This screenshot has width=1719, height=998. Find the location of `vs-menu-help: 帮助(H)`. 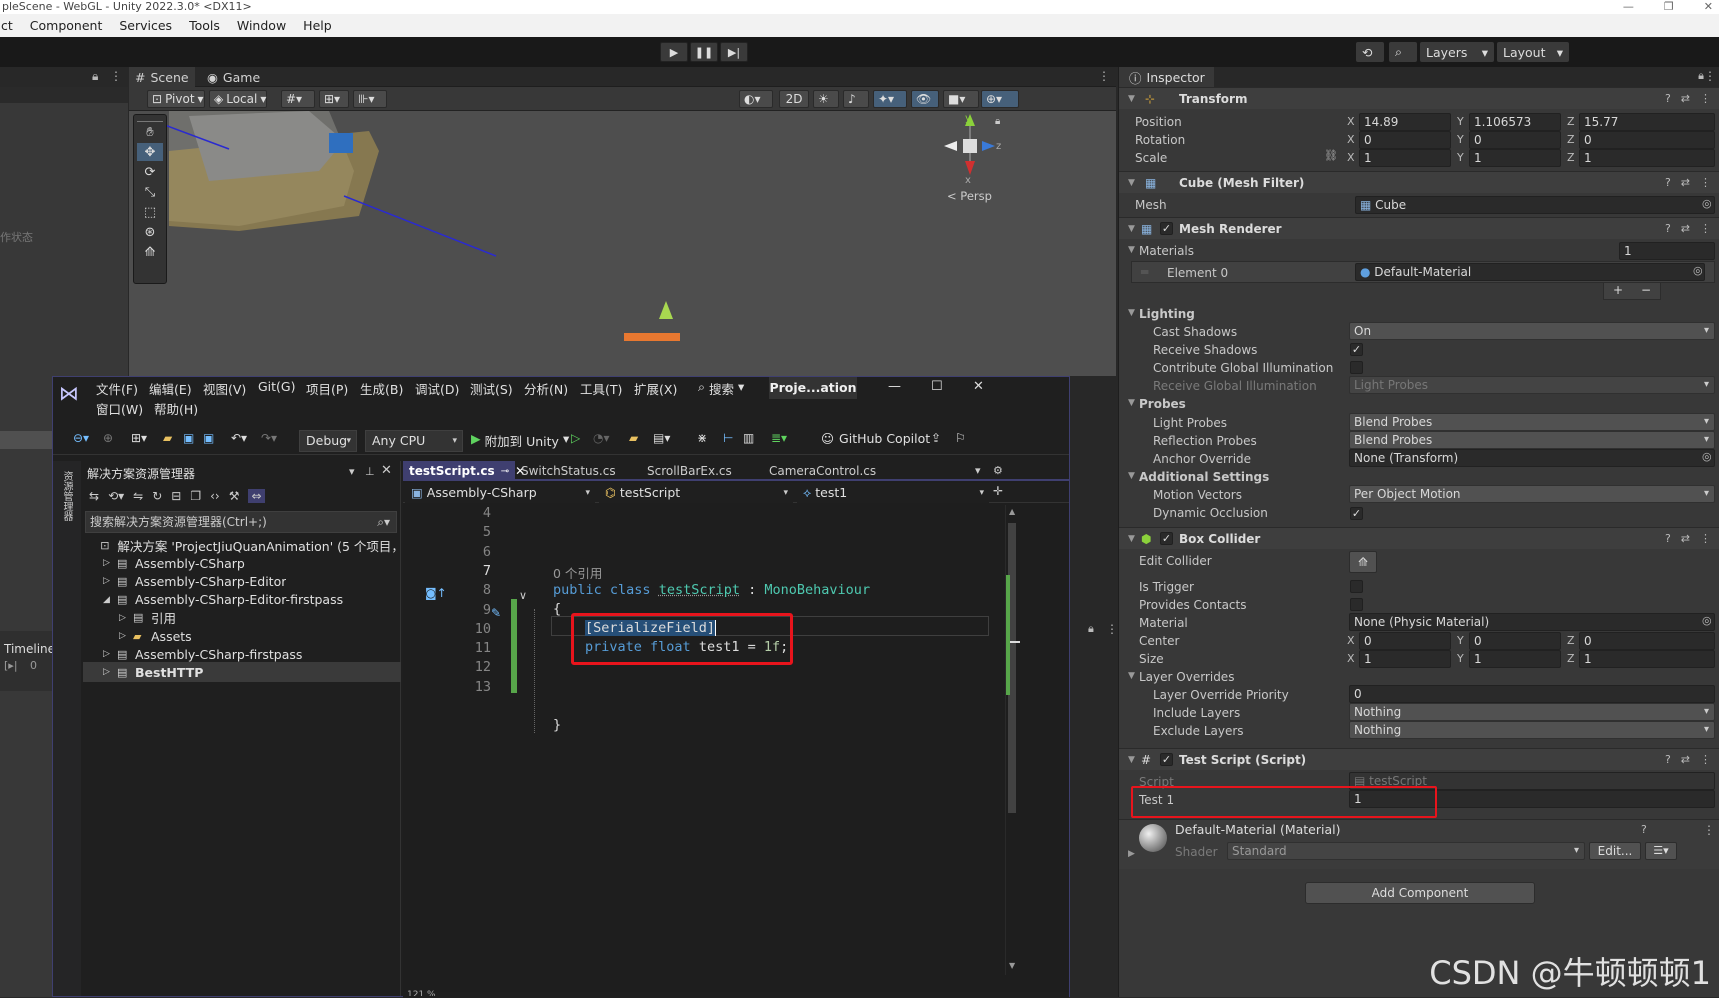

vs-menu-help: 帮助(H) is located at coordinates (176, 408).